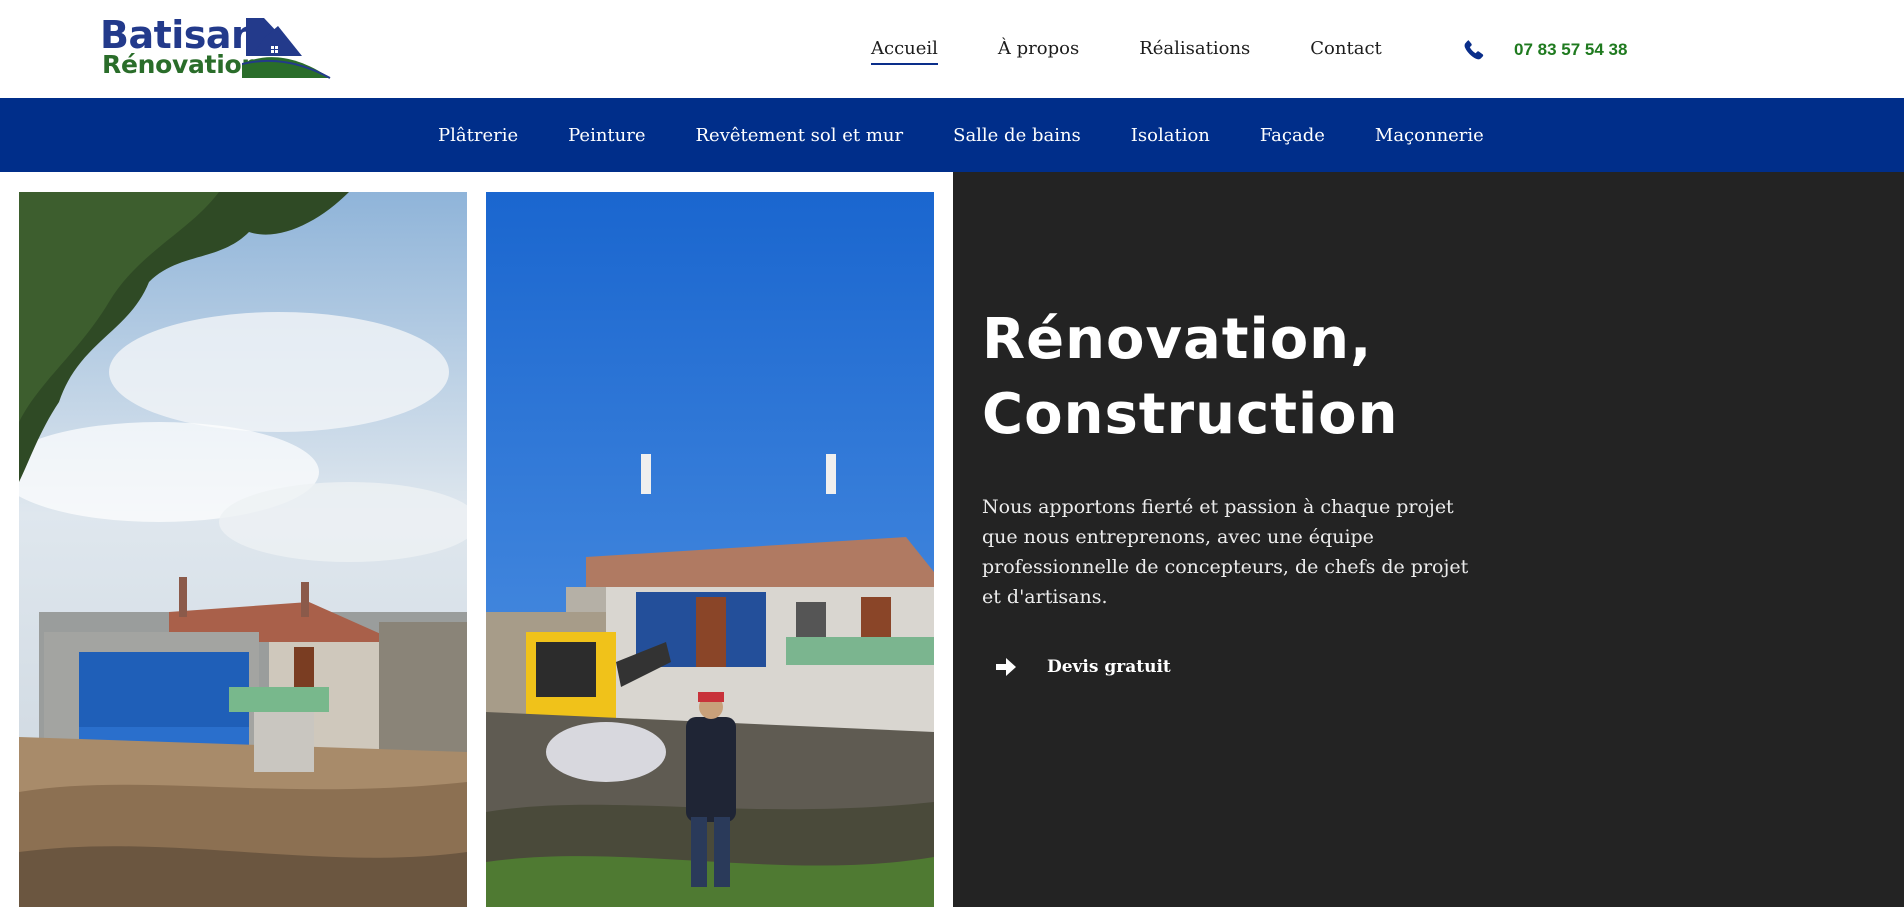  What do you see at coordinates (1190, 414) in the screenshot?
I see `hero-title-line-2: Construction` at bounding box center [1190, 414].